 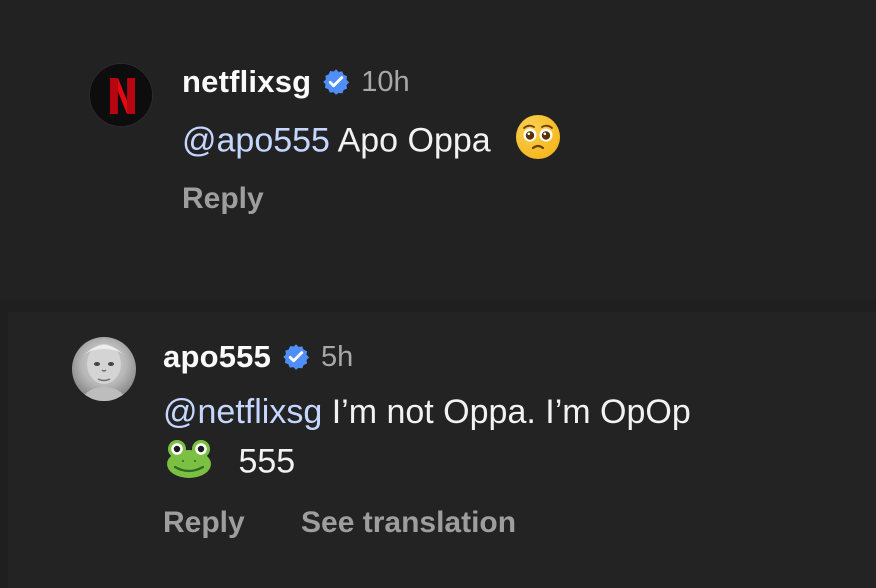 I want to click on comment-body-text: I’m not Oppa. I’m OpOp, so click(x=511, y=412).